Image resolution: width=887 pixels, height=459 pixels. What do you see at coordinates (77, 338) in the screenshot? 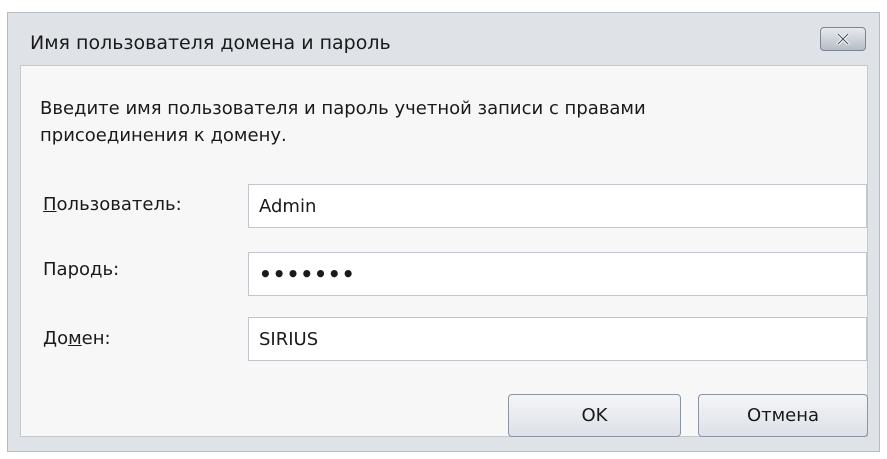
I see `domain-label: Домен:` at bounding box center [77, 338].